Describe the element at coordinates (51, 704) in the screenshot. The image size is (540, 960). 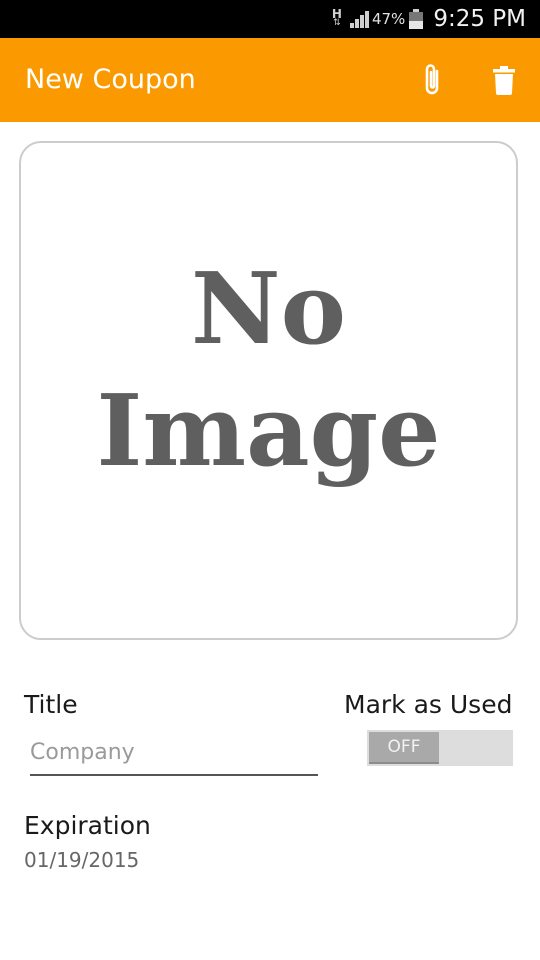
I see `title-label: Title` at that location.